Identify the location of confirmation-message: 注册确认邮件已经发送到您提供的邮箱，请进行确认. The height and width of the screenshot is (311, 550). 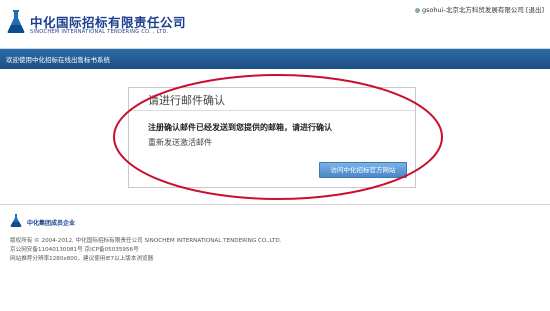
(240, 127).